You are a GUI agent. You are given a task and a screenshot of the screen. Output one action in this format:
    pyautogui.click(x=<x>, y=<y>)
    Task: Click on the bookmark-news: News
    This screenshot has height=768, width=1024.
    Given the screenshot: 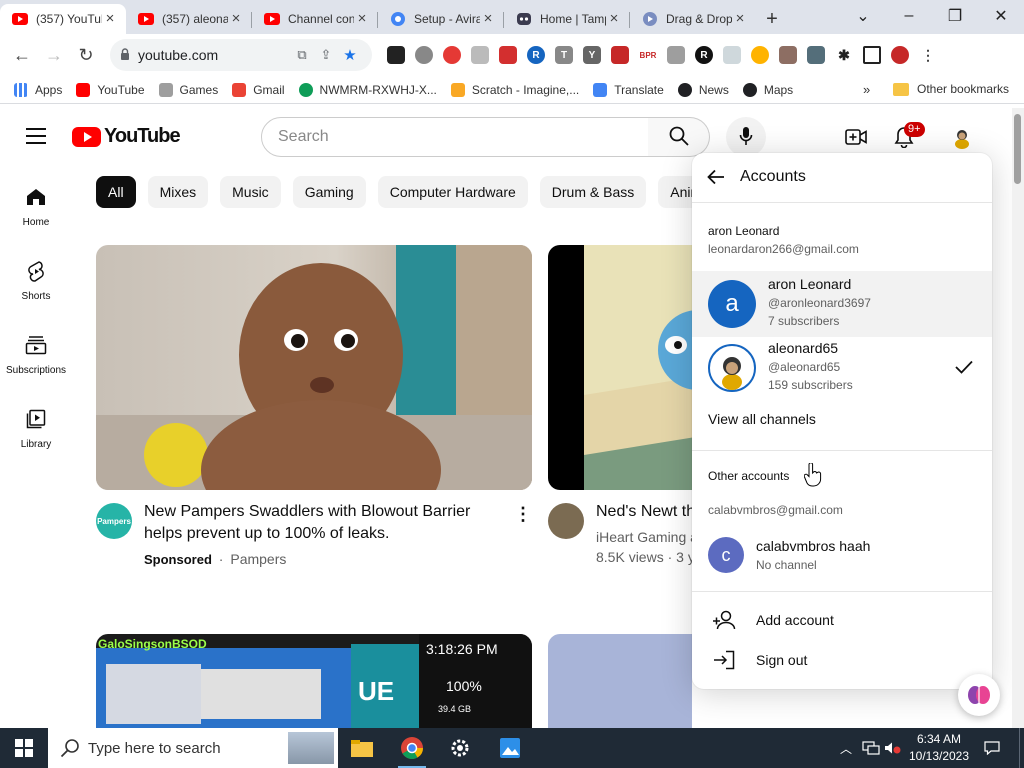 What is the action you would take?
    pyautogui.click(x=703, y=89)
    